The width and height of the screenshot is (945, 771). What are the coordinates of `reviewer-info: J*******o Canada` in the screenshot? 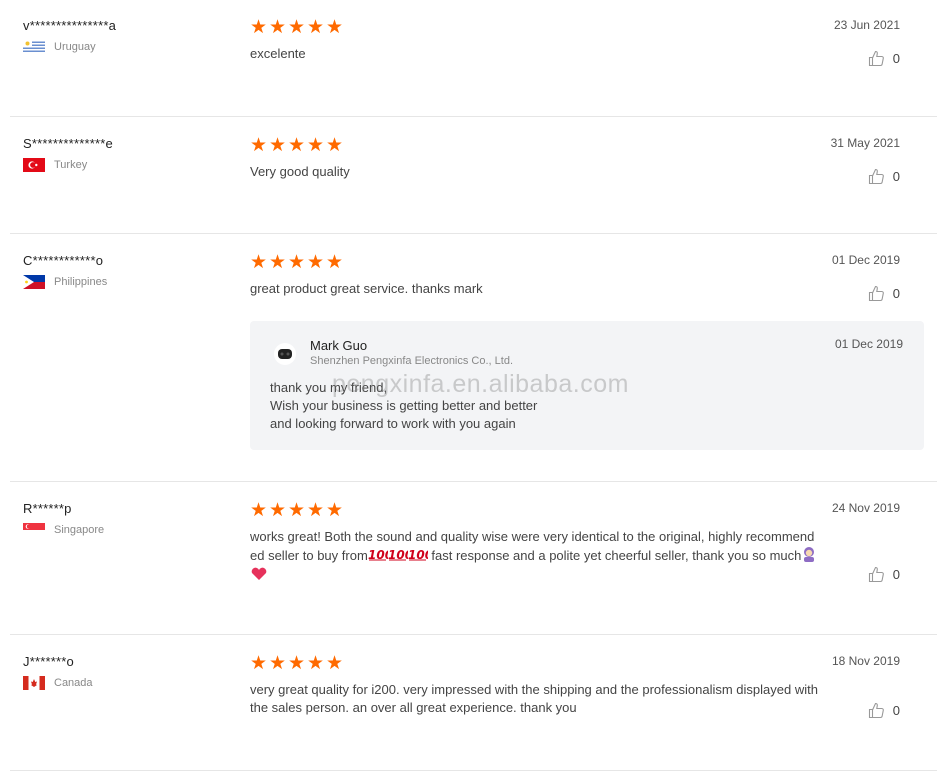 It's located at (58, 672).